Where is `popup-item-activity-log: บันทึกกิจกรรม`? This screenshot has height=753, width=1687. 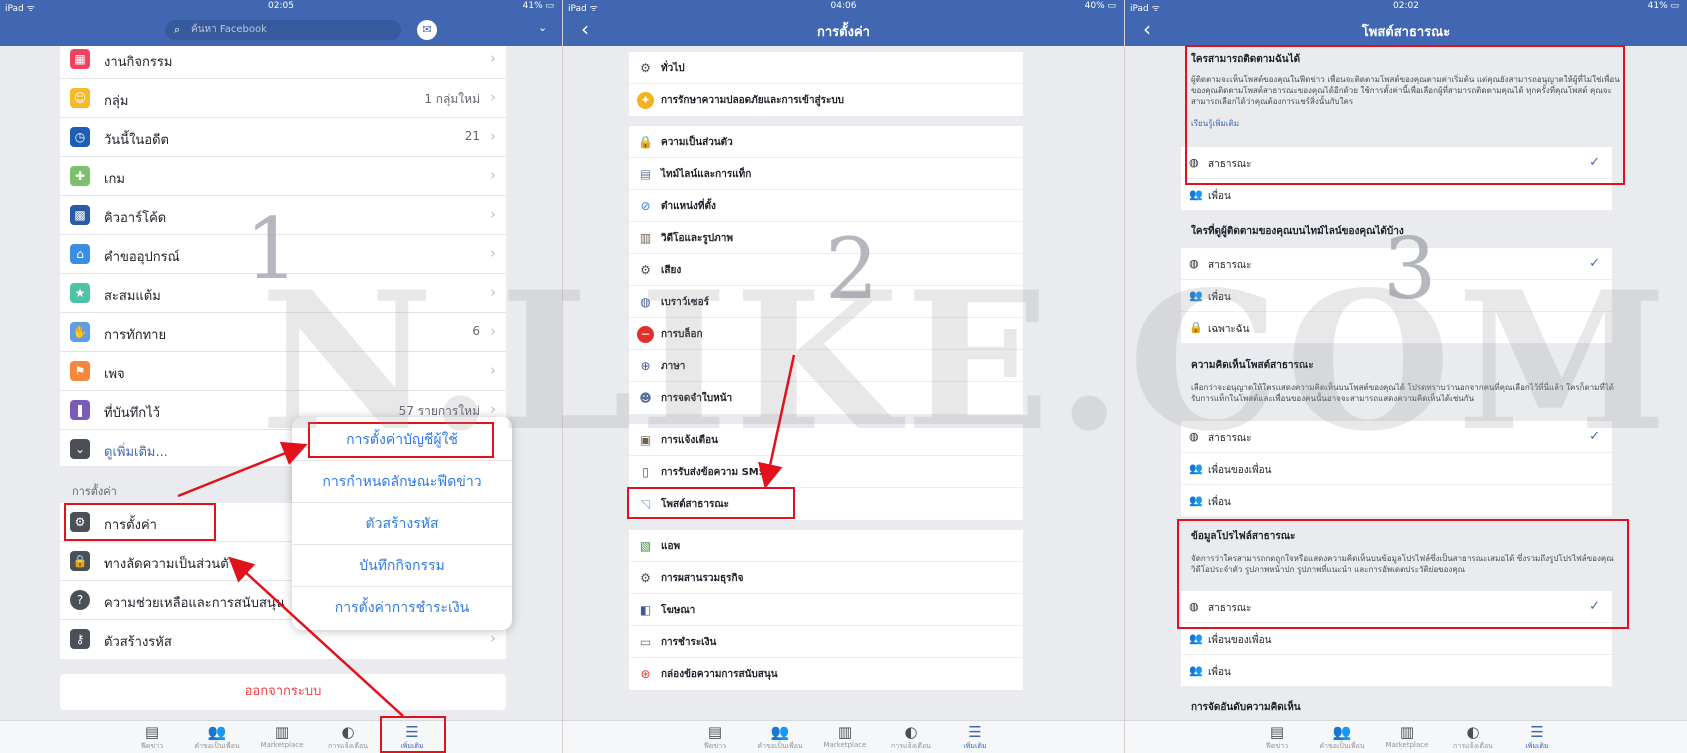 popup-item-activity-log: บันทึกกิจกรรม is located at coordinates (402, 566).